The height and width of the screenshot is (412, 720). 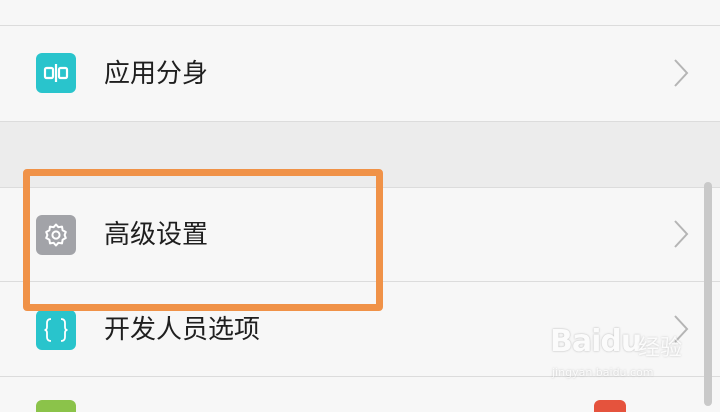 What do you see at coordinates (610, 406) in the screenshot?
I see `next-item-badge-icon` at bounding box center [610, 406].